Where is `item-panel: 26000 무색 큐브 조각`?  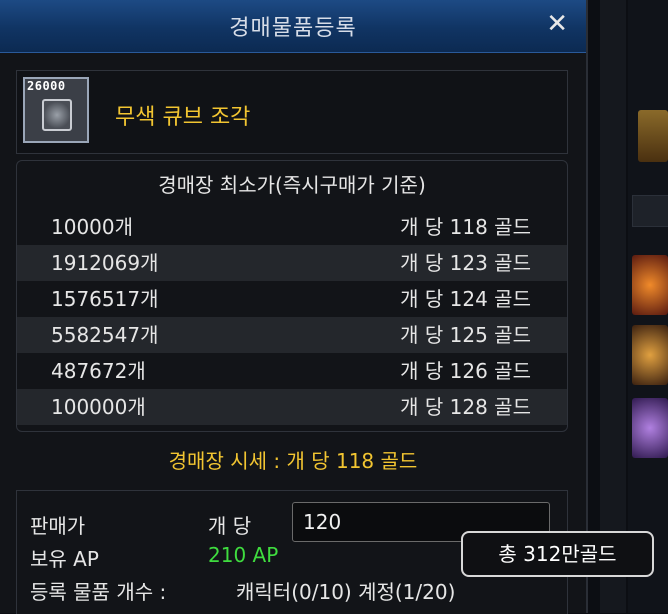
item-panel: 26000 무색 큐브 조각 is located at coordinates (292, 112).